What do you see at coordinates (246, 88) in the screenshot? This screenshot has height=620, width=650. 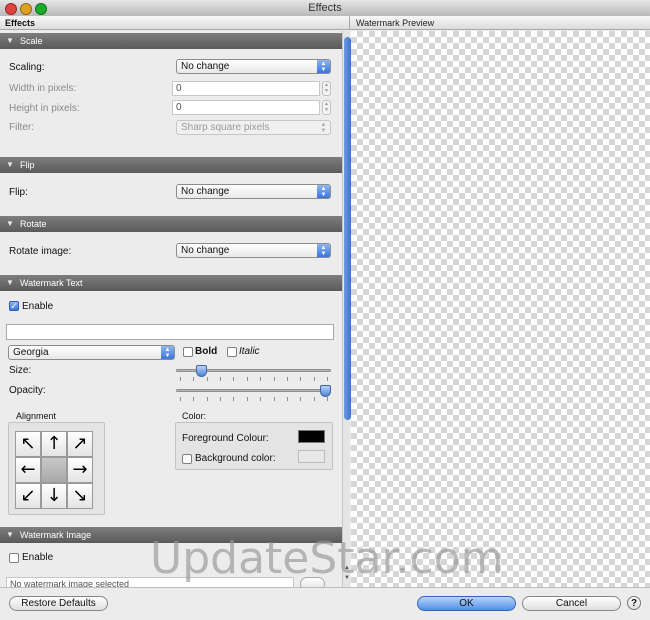 I see `width-field: 0` at bounding box center [246, 88].